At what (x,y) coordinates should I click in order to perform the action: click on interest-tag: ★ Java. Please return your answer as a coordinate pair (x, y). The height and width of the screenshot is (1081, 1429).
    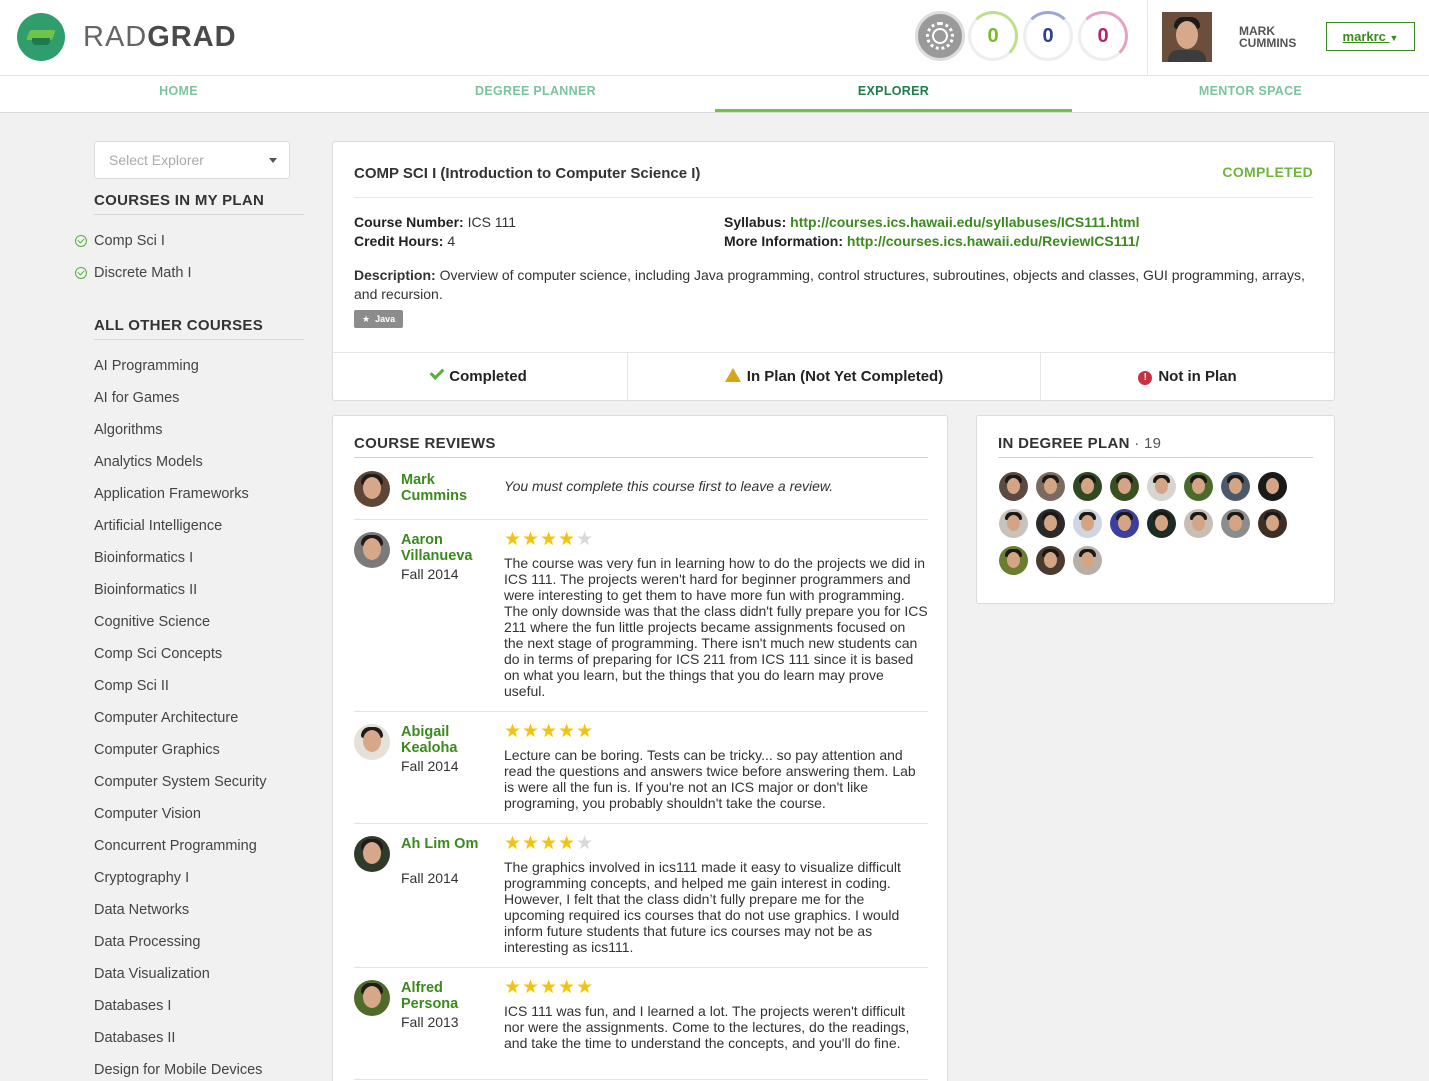
    Looking at the image, I should click on (379, 319).